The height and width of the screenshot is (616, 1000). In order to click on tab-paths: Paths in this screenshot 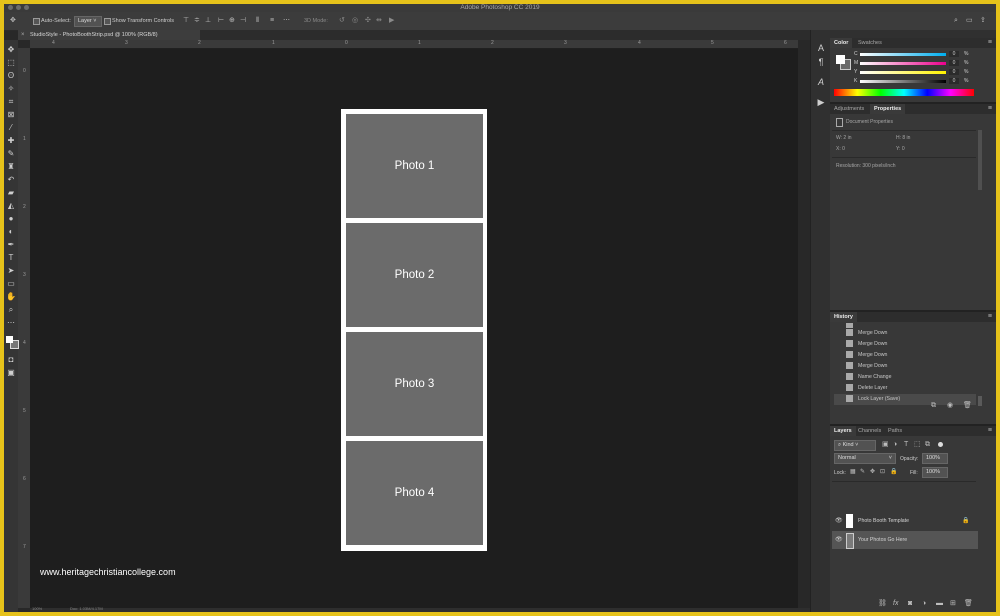, I will do `click(895, 431)`.